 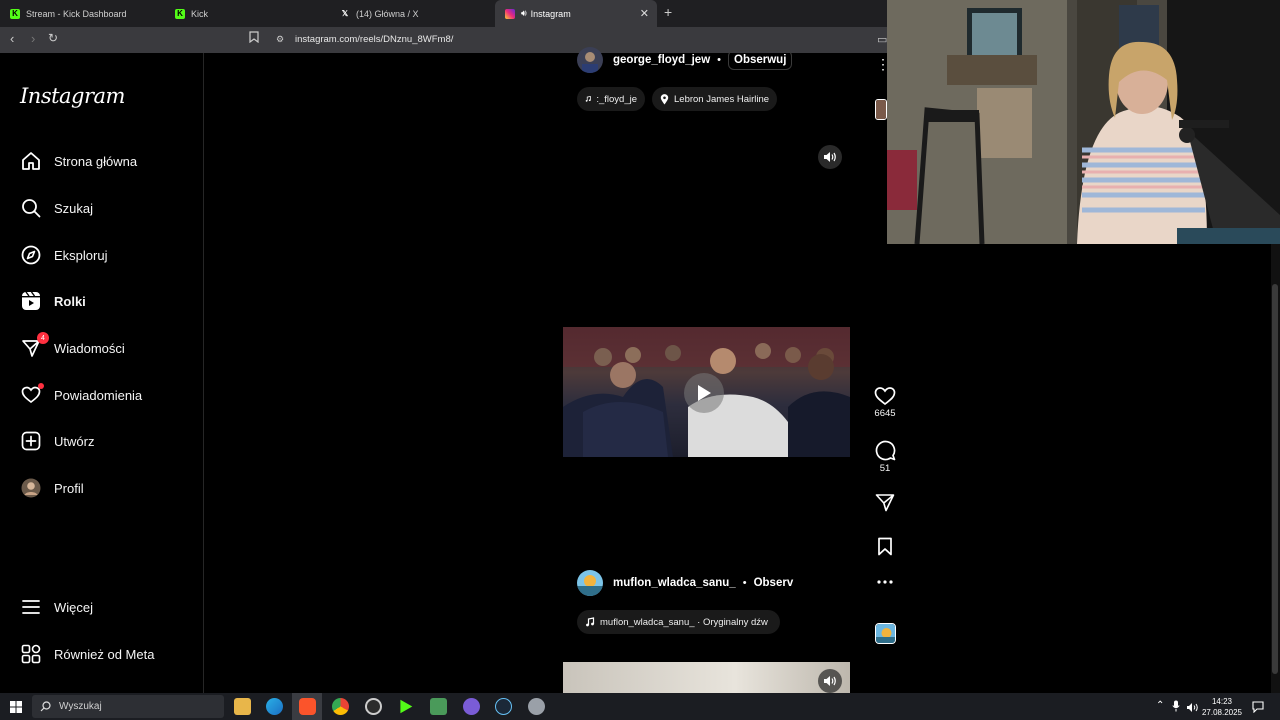 I want to click on sidebar-item-label: Eksploruj, so click(x=81, y=255).